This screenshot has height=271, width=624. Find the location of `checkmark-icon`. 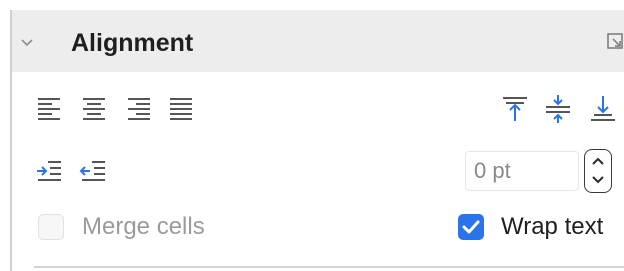

checkmark-icon is located at coordinates (471, 227).